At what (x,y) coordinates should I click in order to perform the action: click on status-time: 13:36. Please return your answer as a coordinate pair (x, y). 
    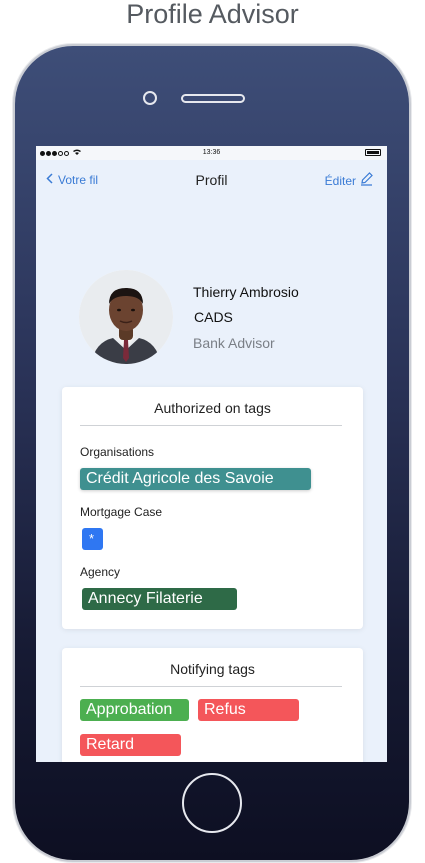
    Looking at the image, I should click on (211, 152).